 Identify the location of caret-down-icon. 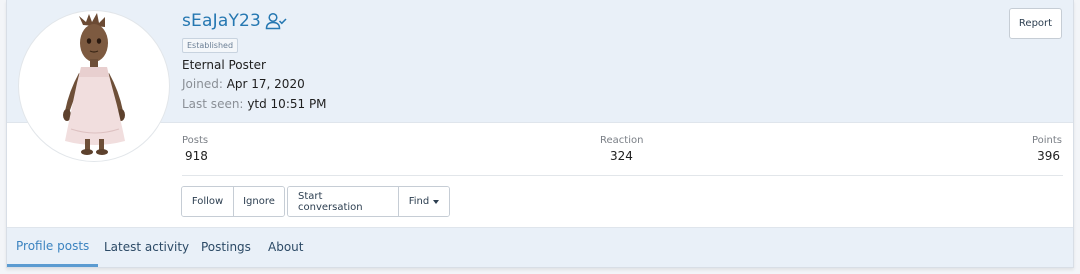
(436, 201).